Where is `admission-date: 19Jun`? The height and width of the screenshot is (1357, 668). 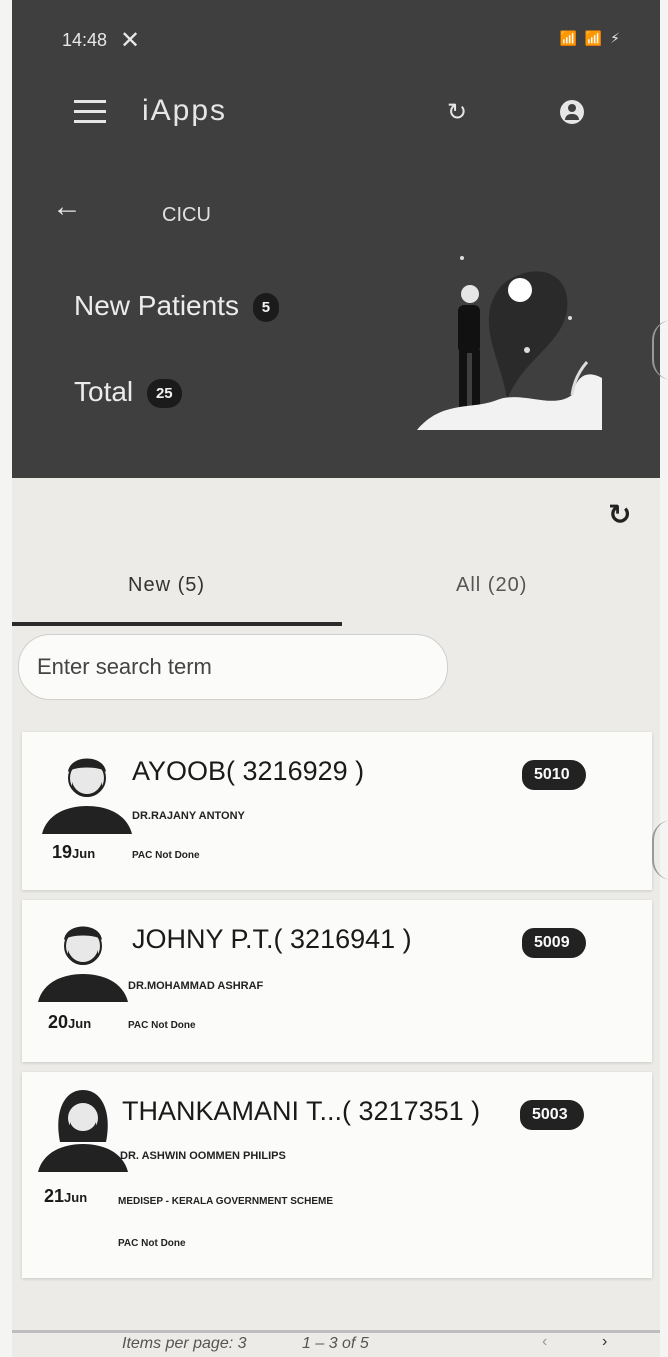 admission-date: 19Jun is located at coordinates (73, 852).